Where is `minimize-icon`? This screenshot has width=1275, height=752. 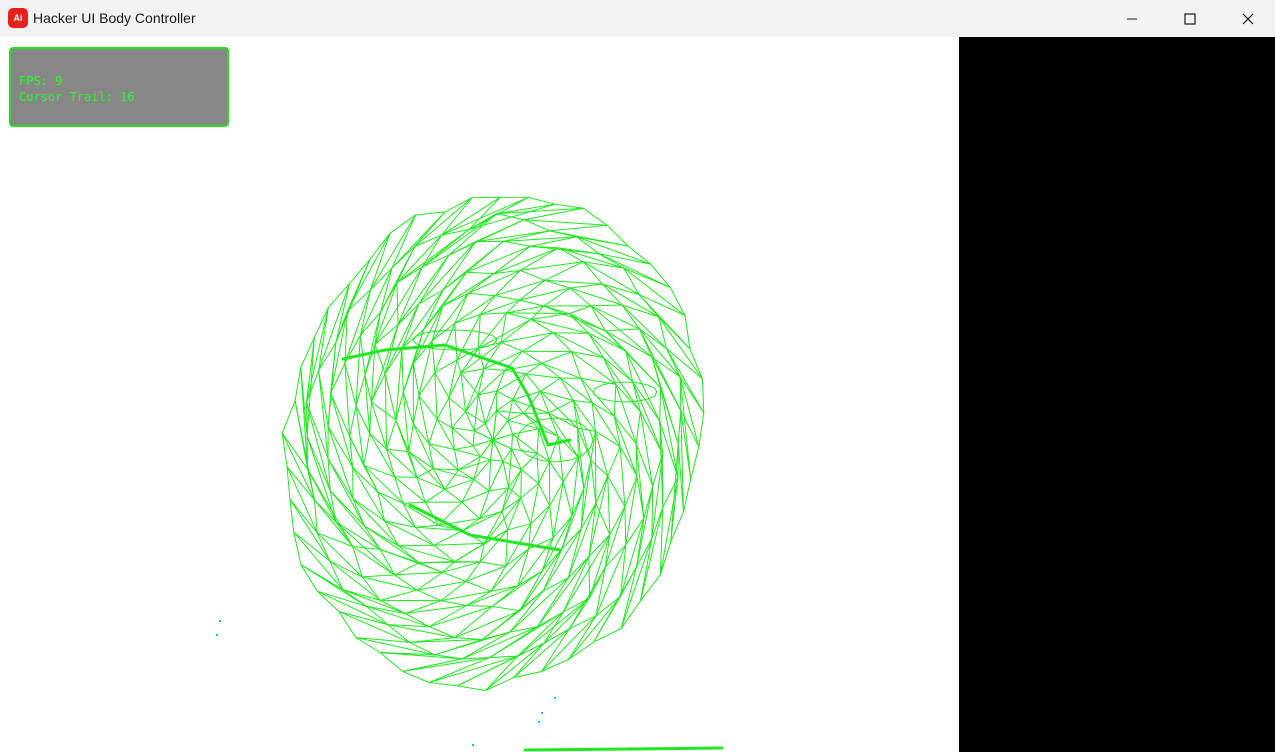
minimize-icon is located at coordinates (1132, 18).